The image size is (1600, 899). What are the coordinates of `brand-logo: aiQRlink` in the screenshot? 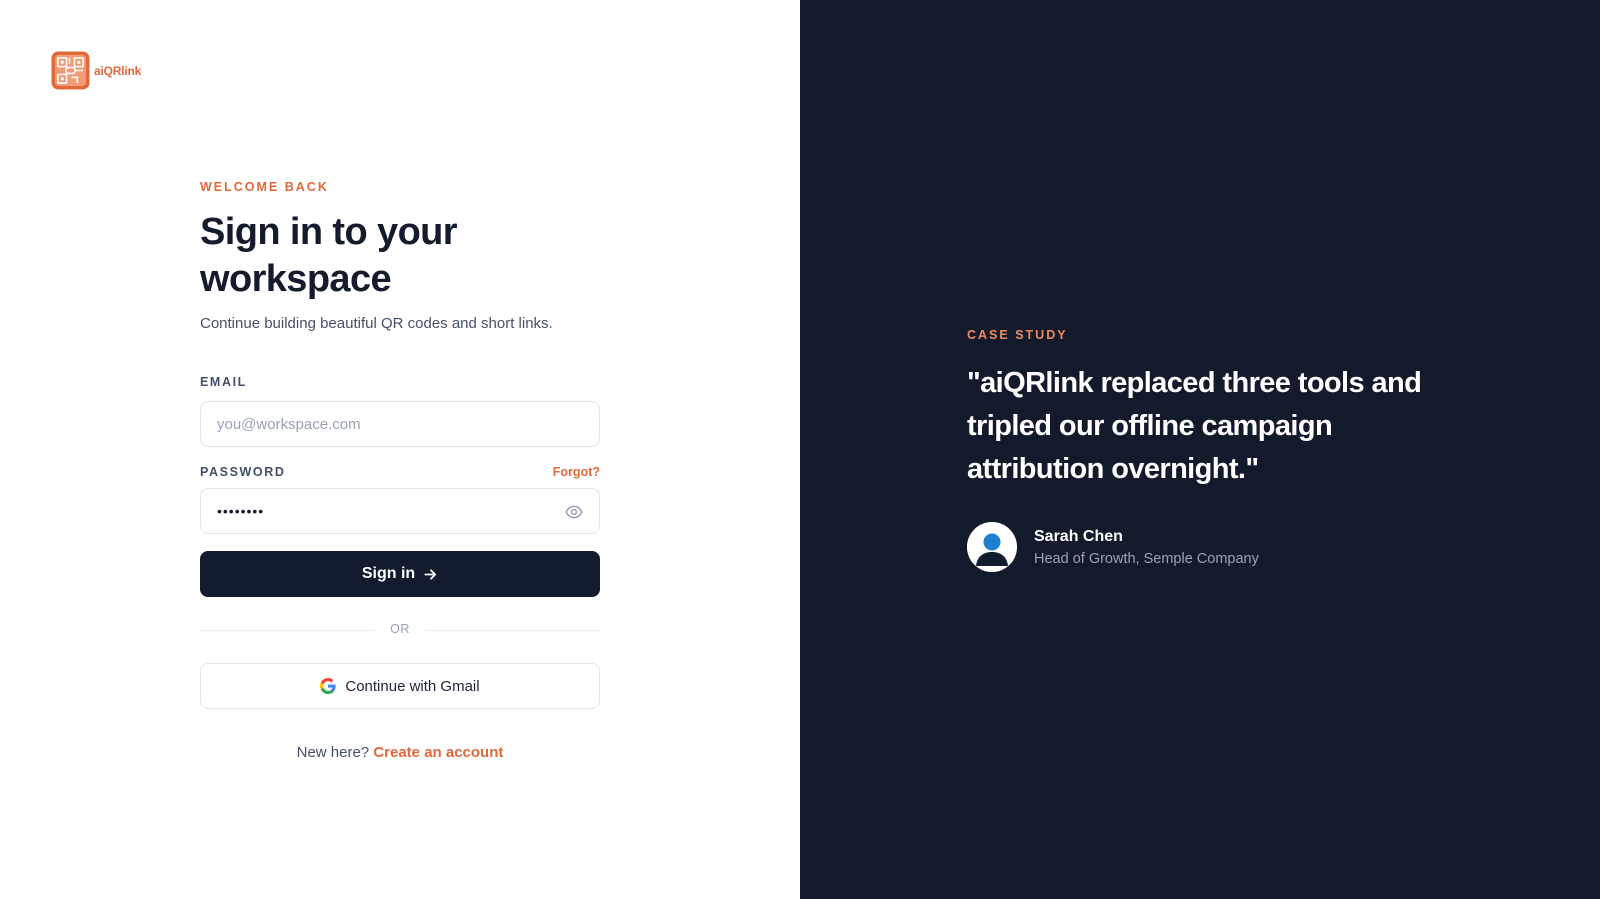 It's located at (96, 70).